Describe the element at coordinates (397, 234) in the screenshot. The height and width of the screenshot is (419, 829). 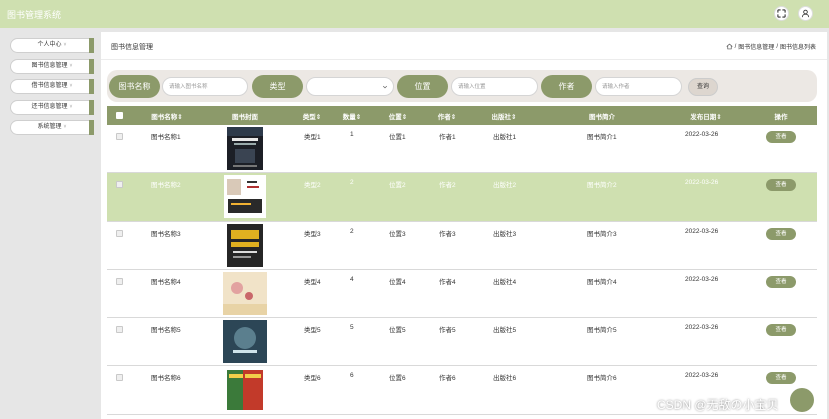
I see `book-location: 位置3` at that location.